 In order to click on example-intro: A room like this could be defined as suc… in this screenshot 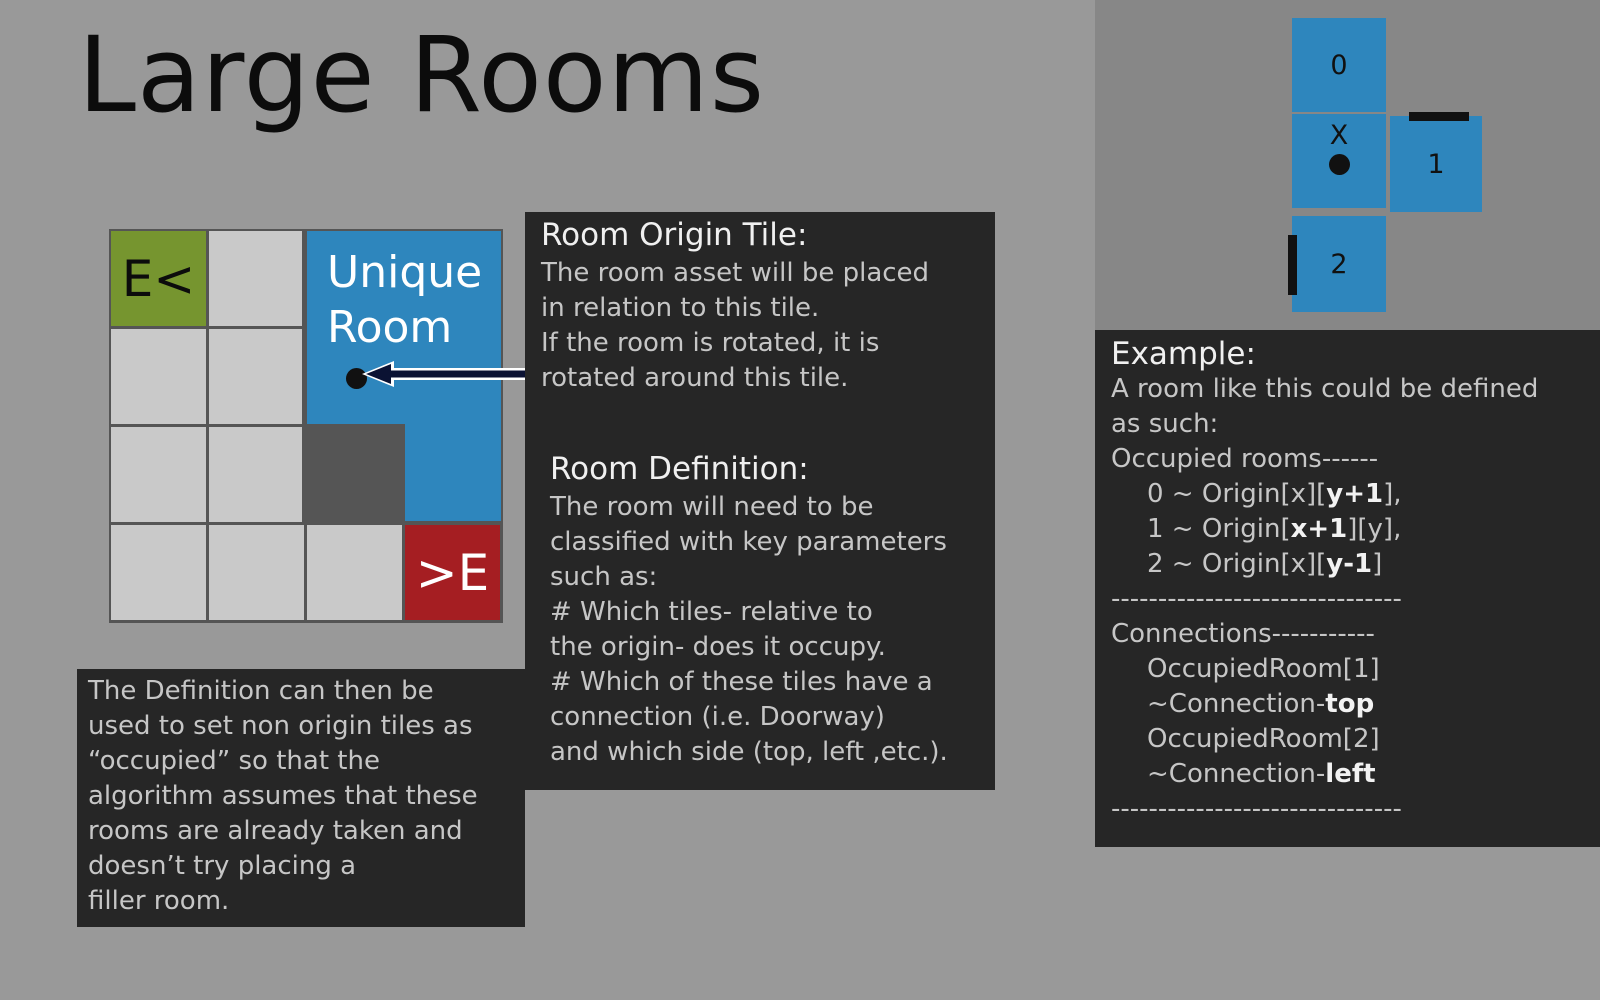, I will do `click(1325, 406)`.